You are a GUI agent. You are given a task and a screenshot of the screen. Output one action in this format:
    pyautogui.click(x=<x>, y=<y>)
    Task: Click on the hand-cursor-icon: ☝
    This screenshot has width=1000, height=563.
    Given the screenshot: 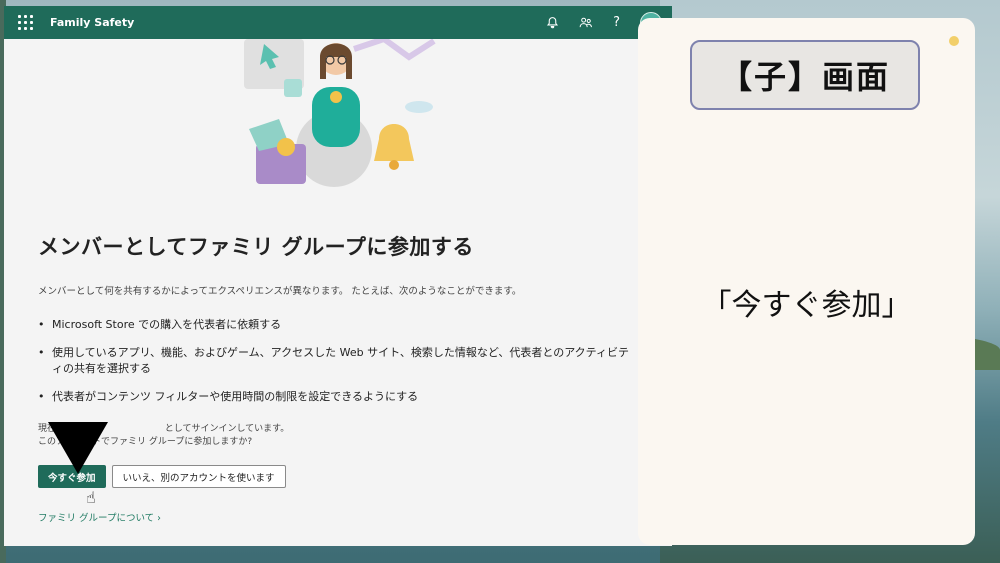 What is the action you would take?
    pyautogui.click(x=91, y=497)
    